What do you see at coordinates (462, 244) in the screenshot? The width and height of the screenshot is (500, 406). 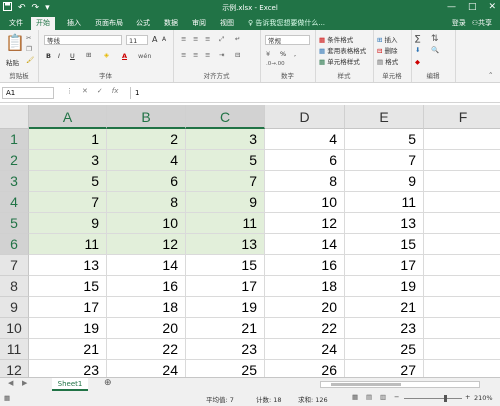 I see `cell-f6` at bounding box center [462, 244].